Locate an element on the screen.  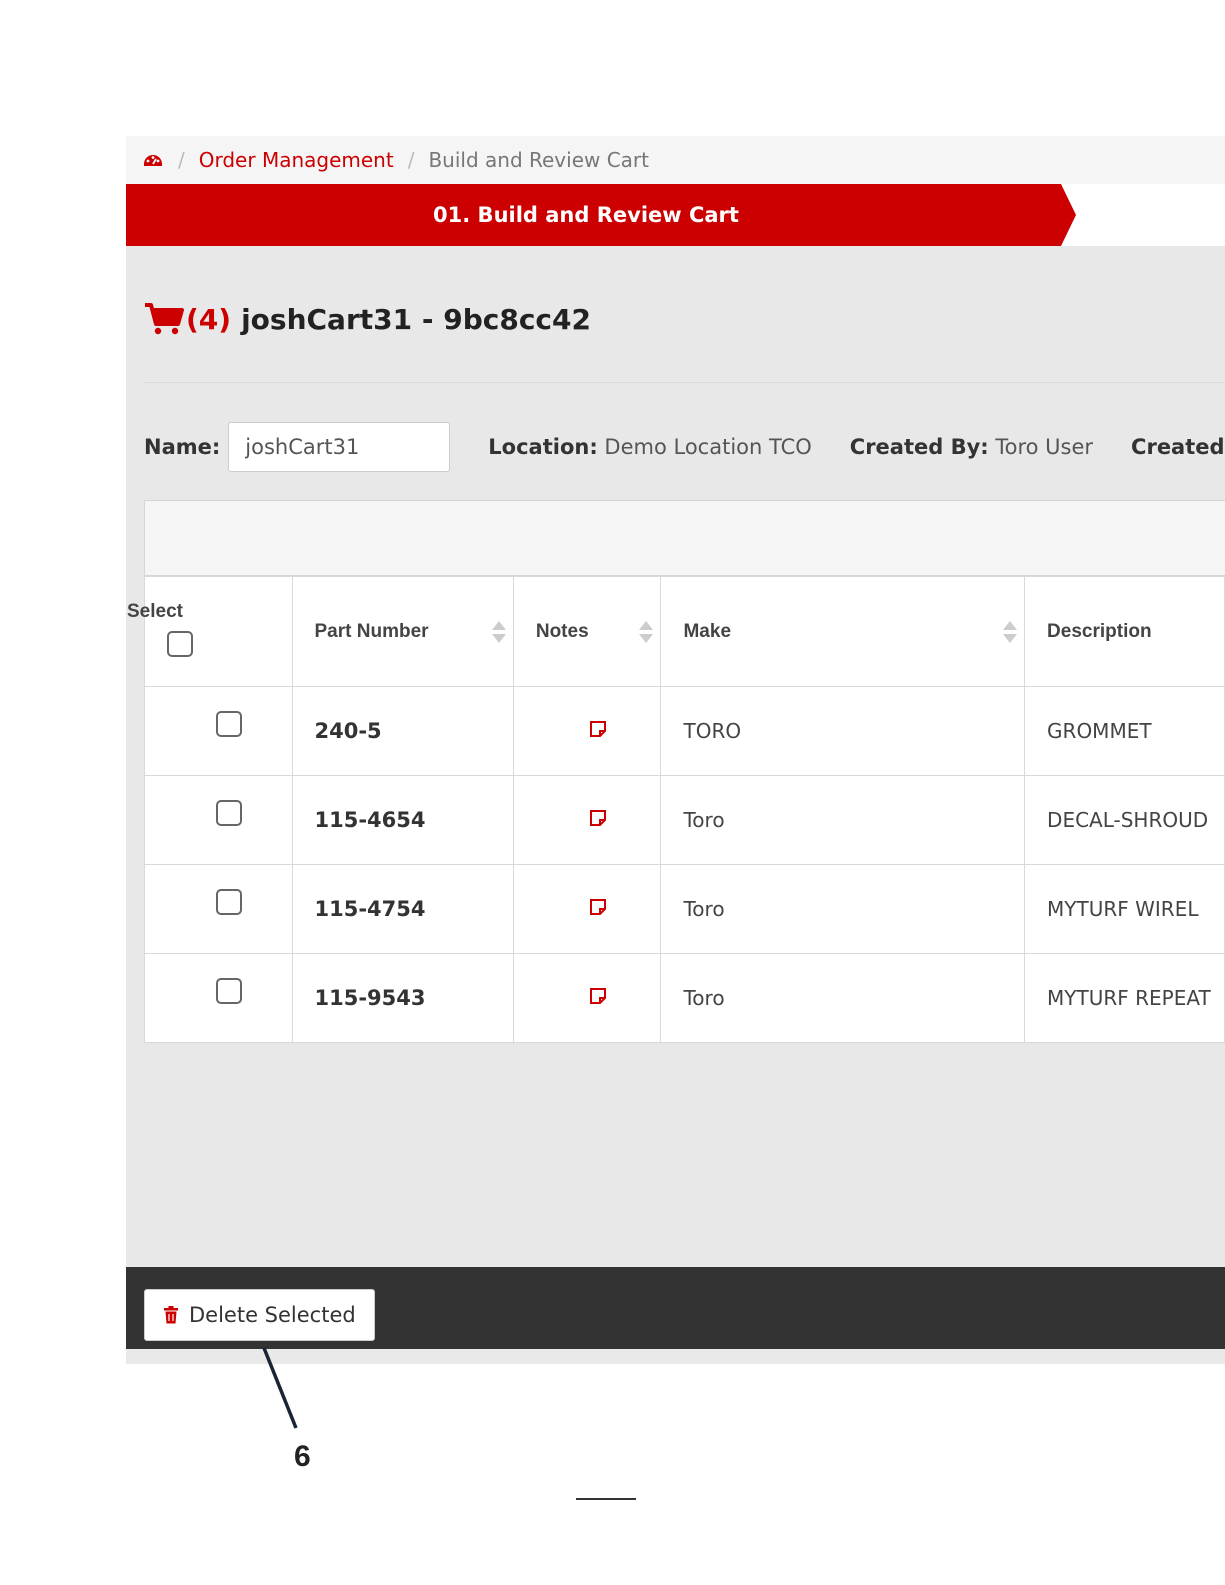
delete-selected-button: Delete Selected is located at coordinates (259, 1315).